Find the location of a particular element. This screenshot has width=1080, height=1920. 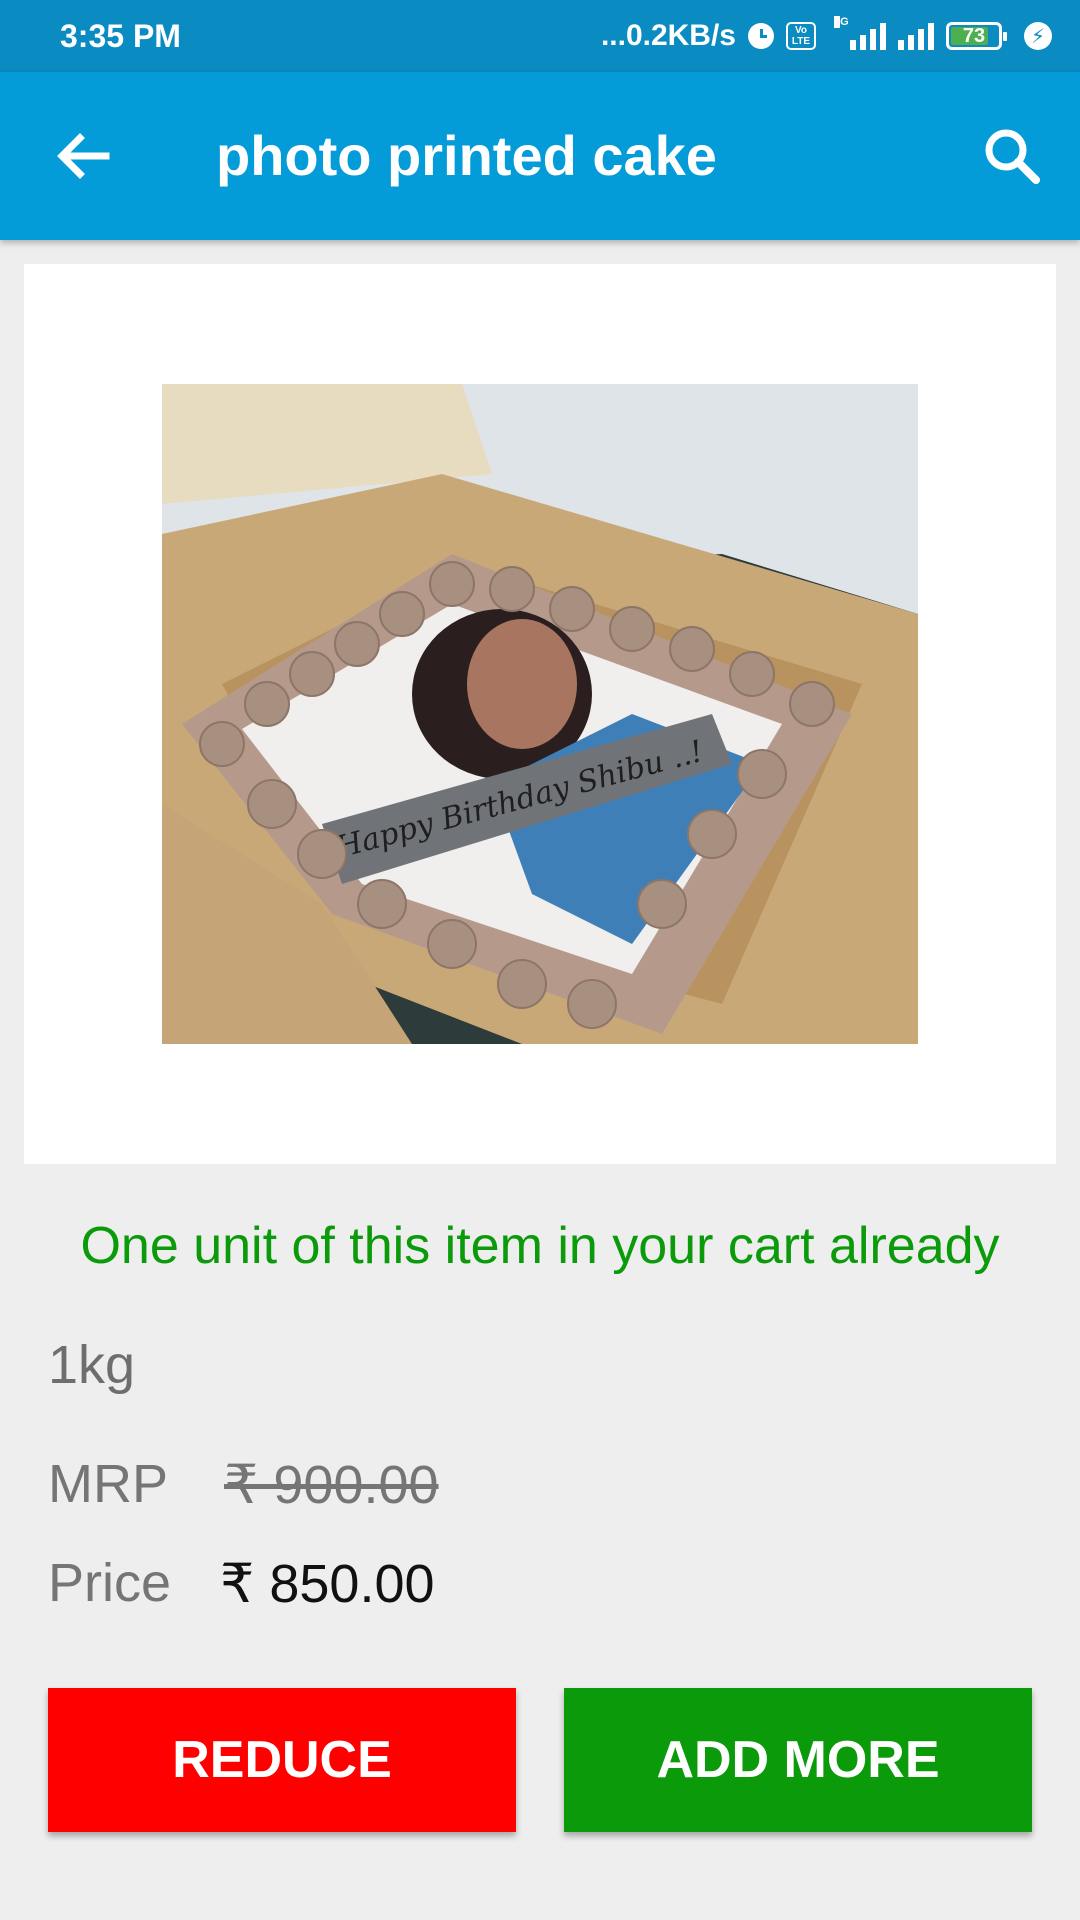

status-time: 3:35 PM is located at coordinates (120, 36).